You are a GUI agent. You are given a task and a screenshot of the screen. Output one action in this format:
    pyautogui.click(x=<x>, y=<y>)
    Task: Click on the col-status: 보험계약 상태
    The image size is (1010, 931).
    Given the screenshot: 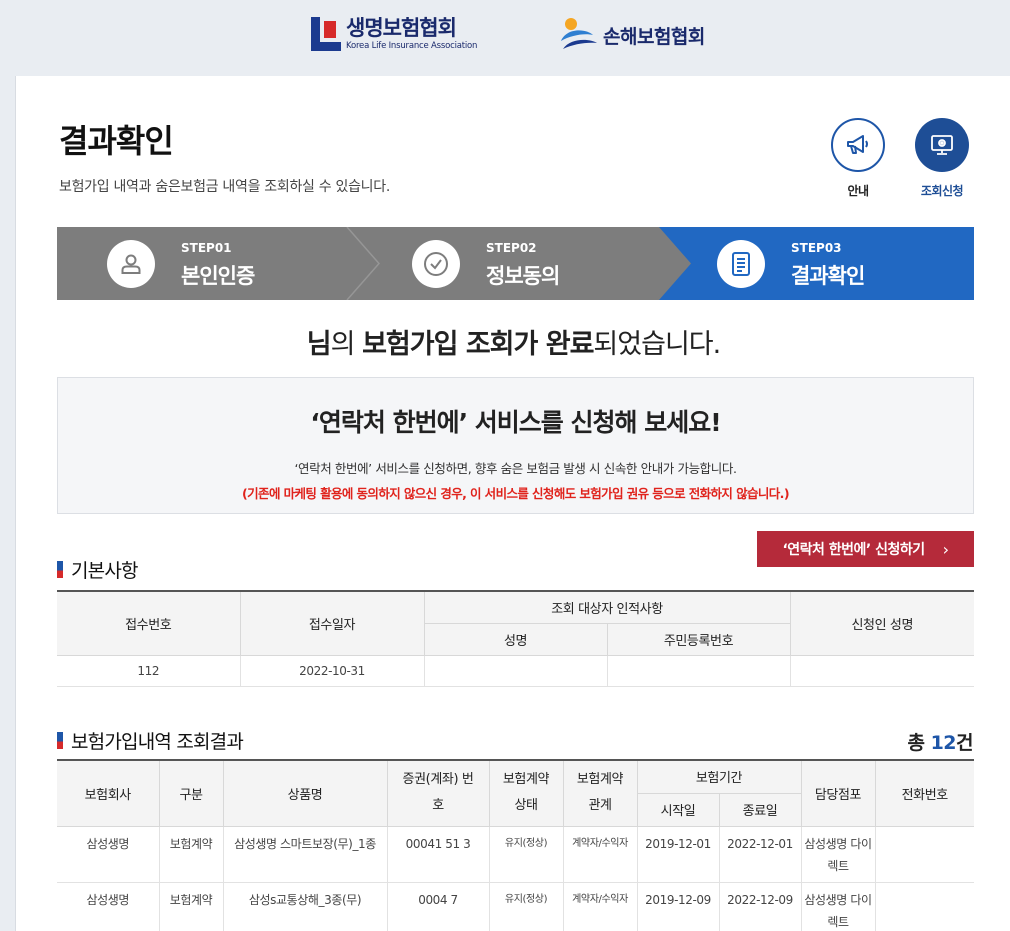 What is the action you would take?
    pyautogui.click(x=526, y=793)
    